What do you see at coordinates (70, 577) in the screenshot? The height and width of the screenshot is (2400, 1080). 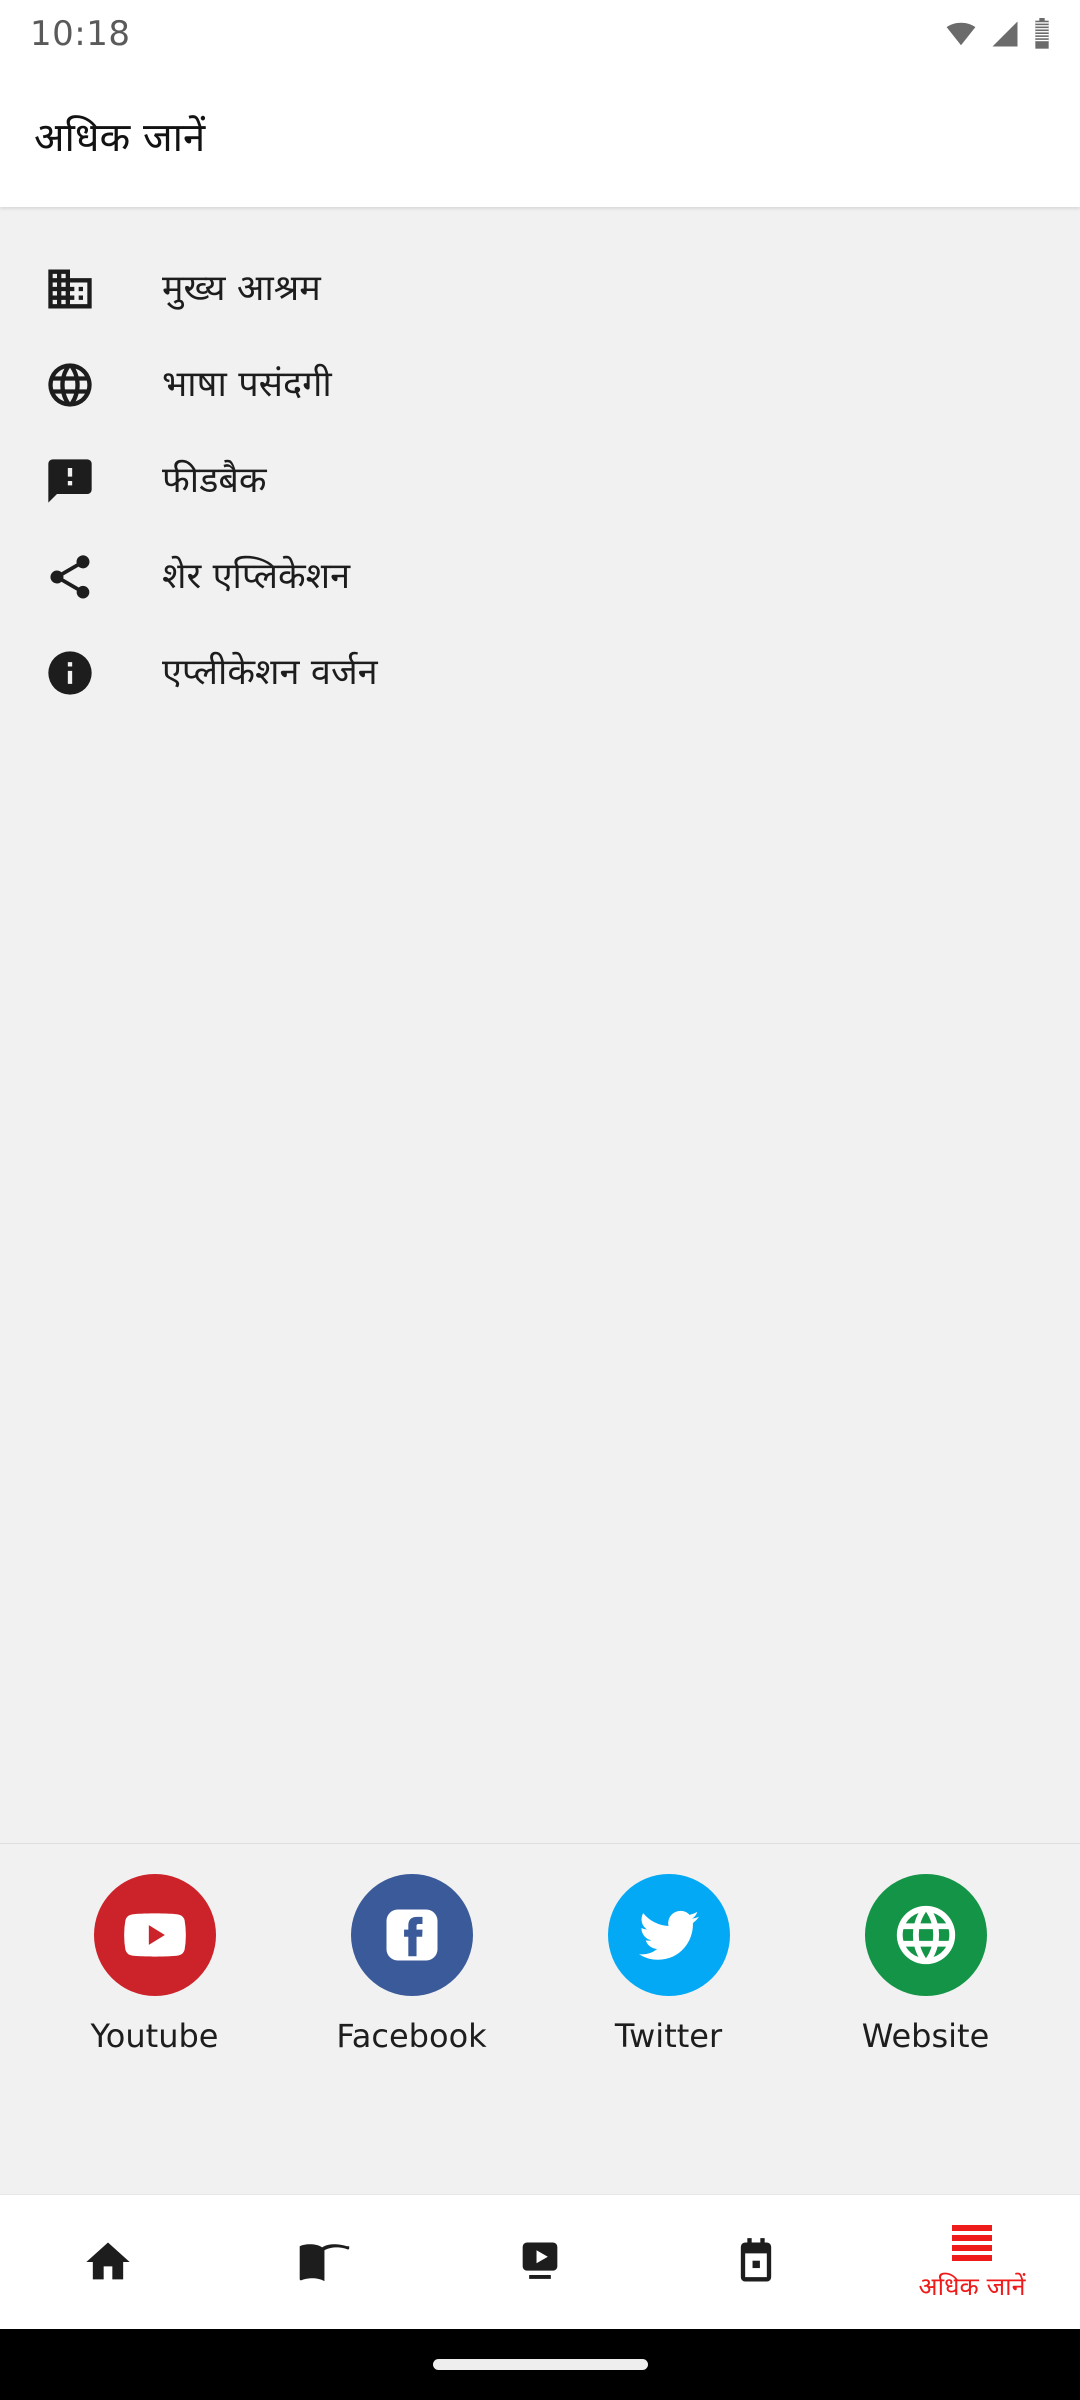 I see `share-icon` at bounding box center [70, 577].